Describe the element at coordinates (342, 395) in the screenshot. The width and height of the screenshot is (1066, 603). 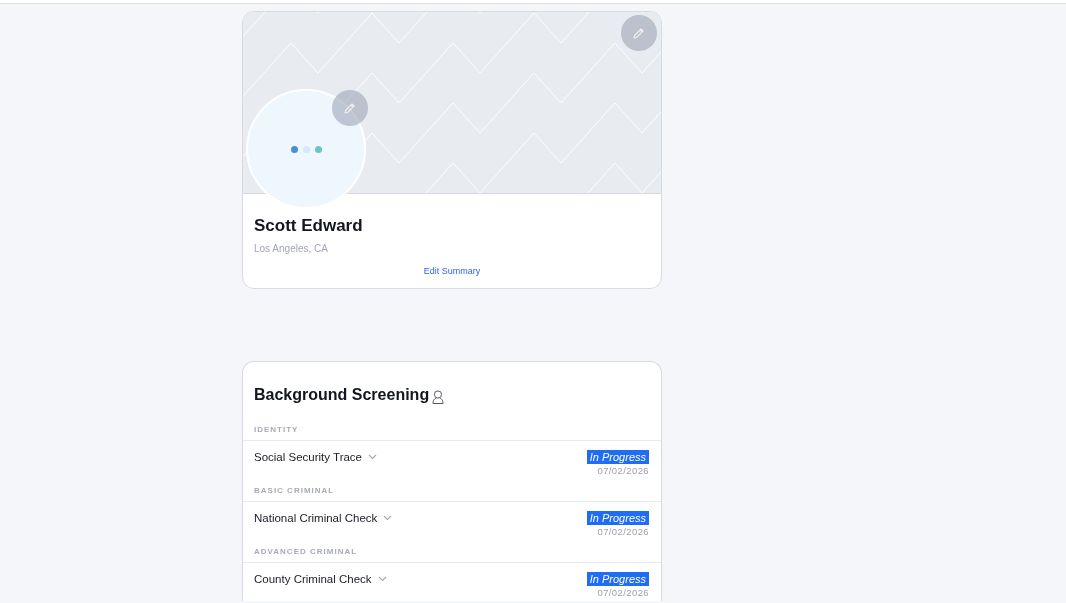
I see `card-title: Background Screening` at that location.